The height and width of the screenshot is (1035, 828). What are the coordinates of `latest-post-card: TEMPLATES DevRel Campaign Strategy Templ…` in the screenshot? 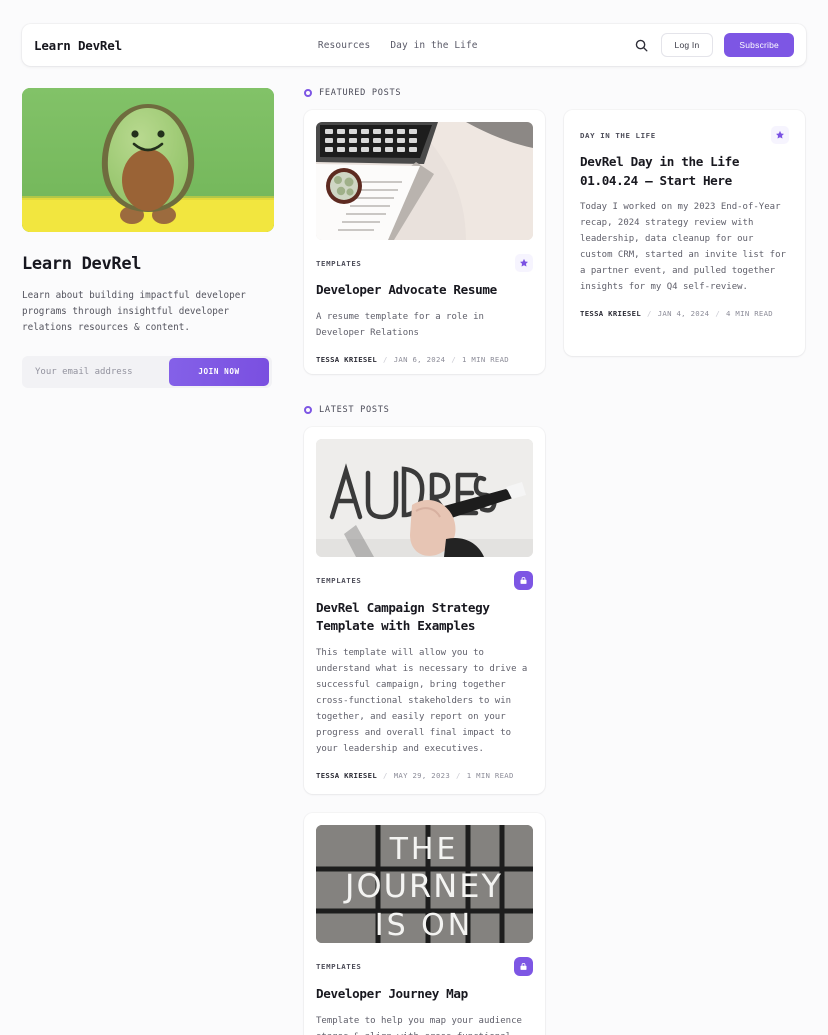 It's located at (424, 610).